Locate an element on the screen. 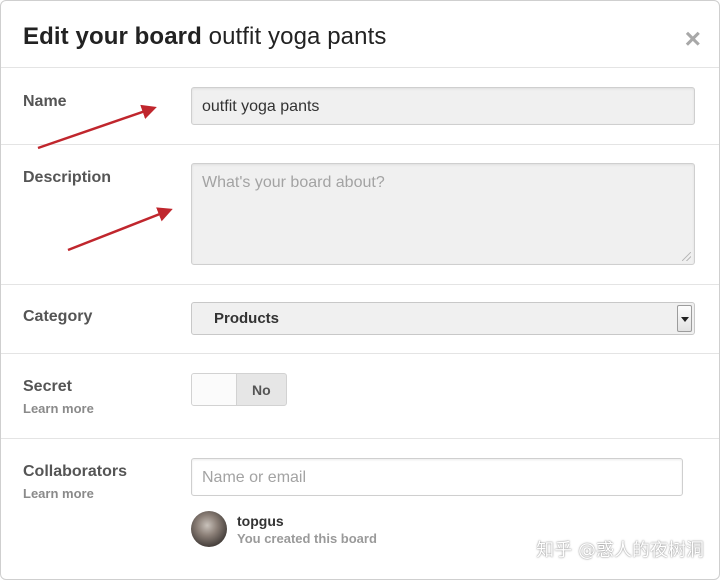 Image resolution: width=720 pixels, height=580 pixels. dialog-header: Edit your board outfit yoga pants × is located at coordinates (360, 34).